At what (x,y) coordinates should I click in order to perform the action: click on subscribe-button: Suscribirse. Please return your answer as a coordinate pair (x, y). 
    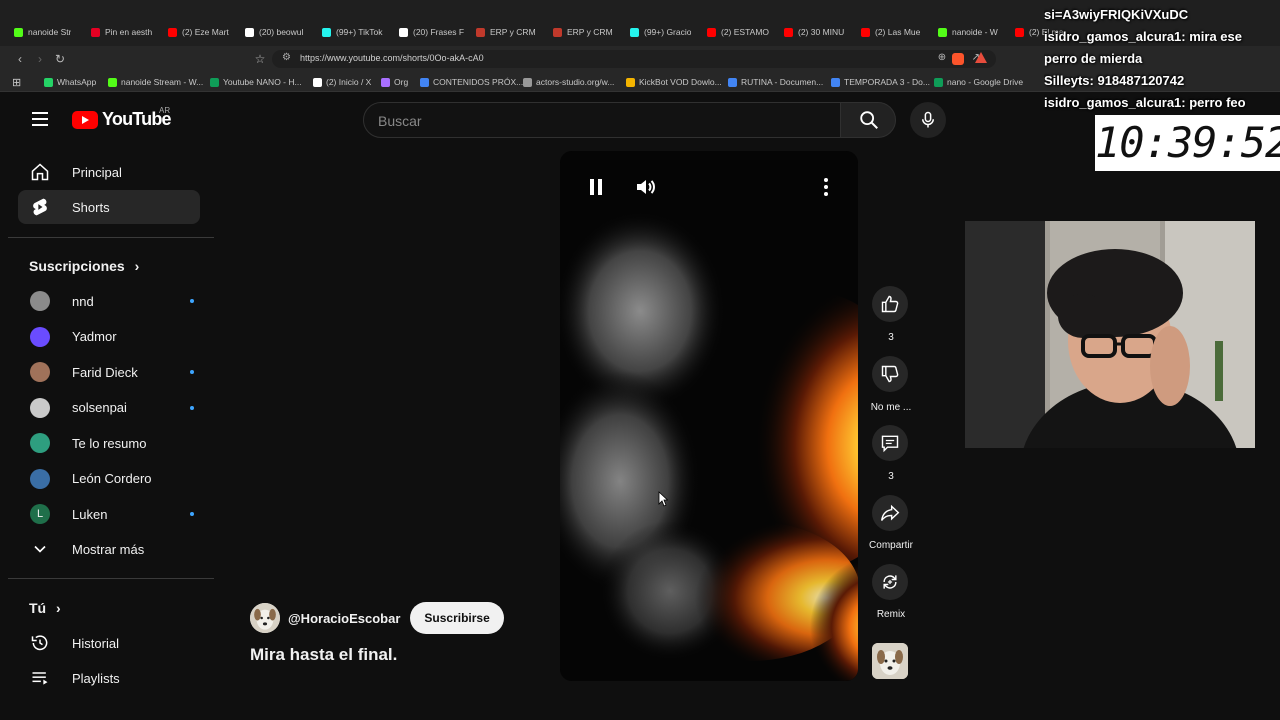
    Looking at the image, I should click on (457, 618).